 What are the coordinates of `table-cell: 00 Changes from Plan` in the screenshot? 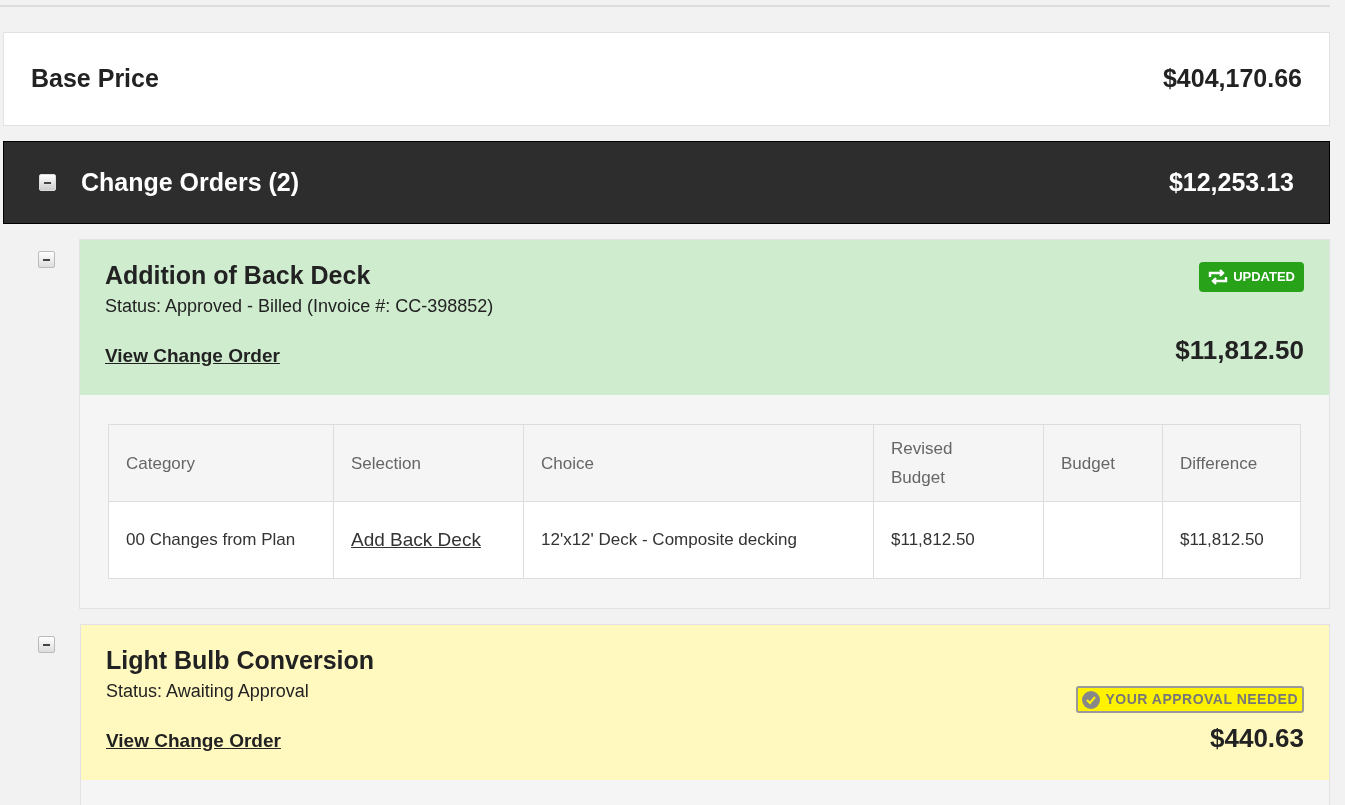 It's located at (211, 539).